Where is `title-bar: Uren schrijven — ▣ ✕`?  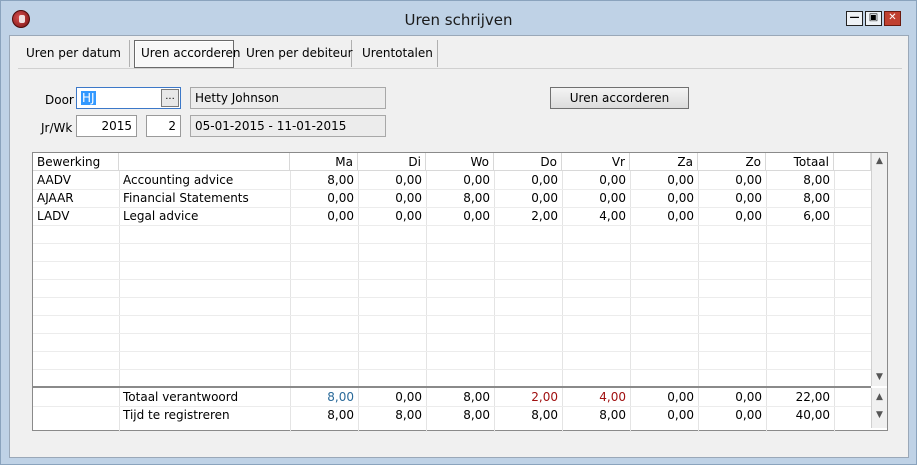 title-bar: Uren schrijven — ▣ ✕ is located at coordinates (458, 19).